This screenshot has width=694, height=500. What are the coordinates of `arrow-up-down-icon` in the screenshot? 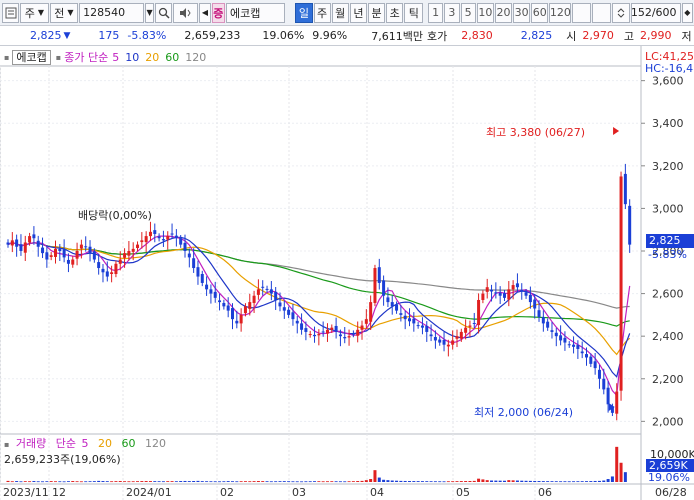 It's located at (621, 12).